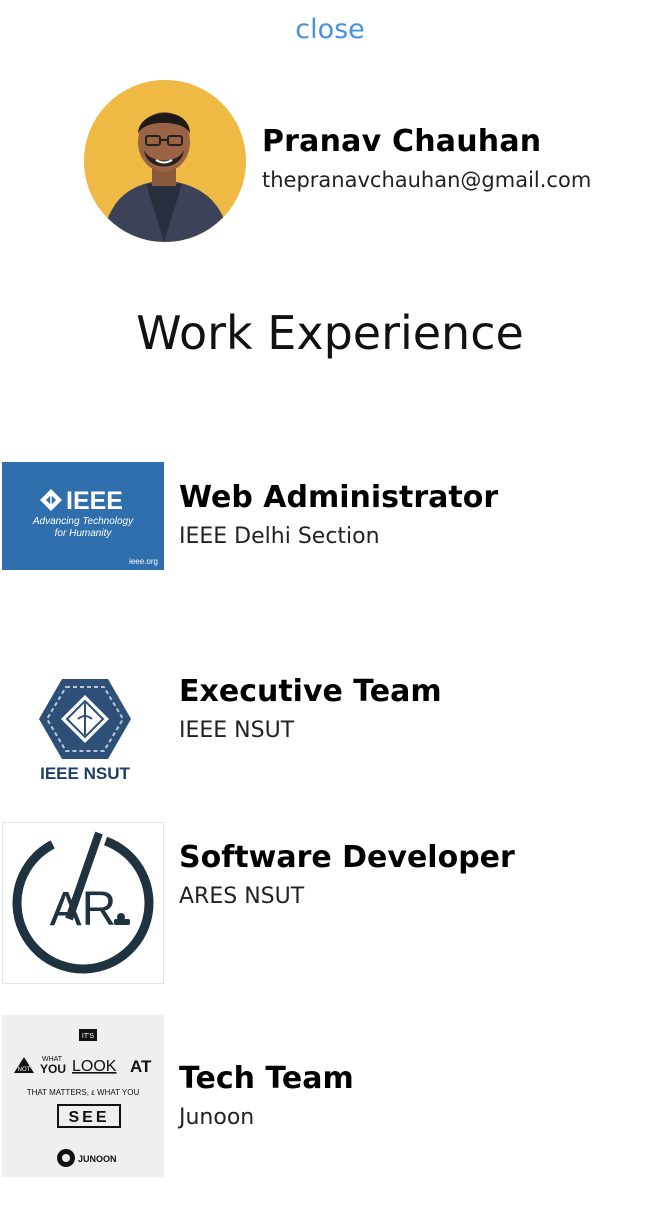  Describe the element at coordinates (85, 773) in the screenshot. I see `ieee-nsut-logo-text: IEEE NSUT` at that location.